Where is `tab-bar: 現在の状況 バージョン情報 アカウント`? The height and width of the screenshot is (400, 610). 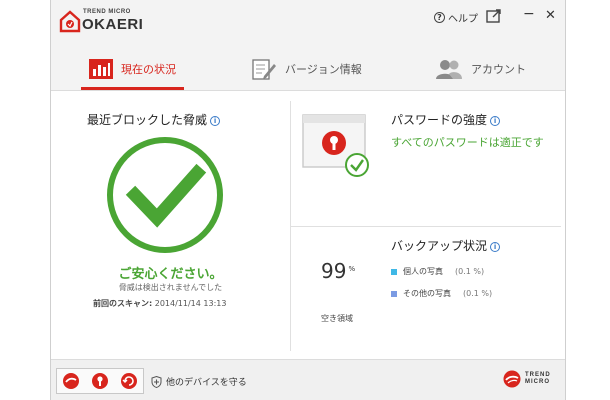 tab-bar: 現在の状況 バージョン情報 アカウント is located at coordinates (308, 69).